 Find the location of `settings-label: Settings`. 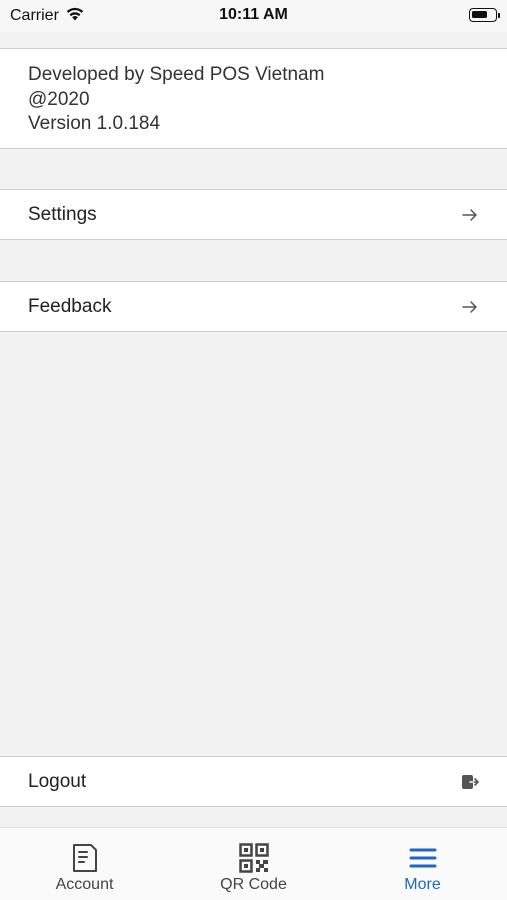

settings-label: Settings is located at coordinates (62, 214).